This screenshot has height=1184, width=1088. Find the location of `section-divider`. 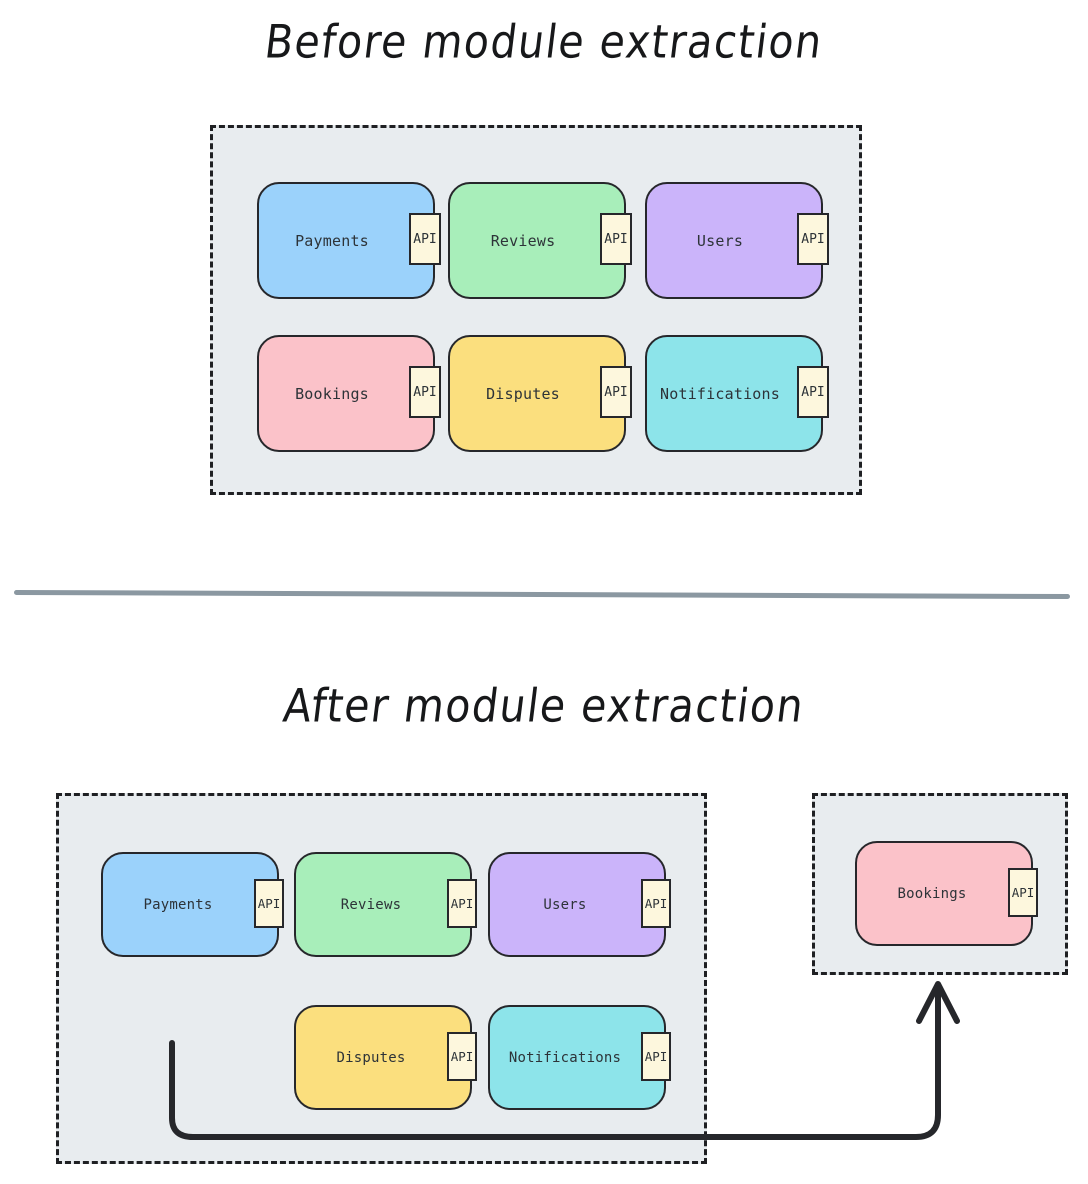

section-divider is located at coordinates (542, 594).